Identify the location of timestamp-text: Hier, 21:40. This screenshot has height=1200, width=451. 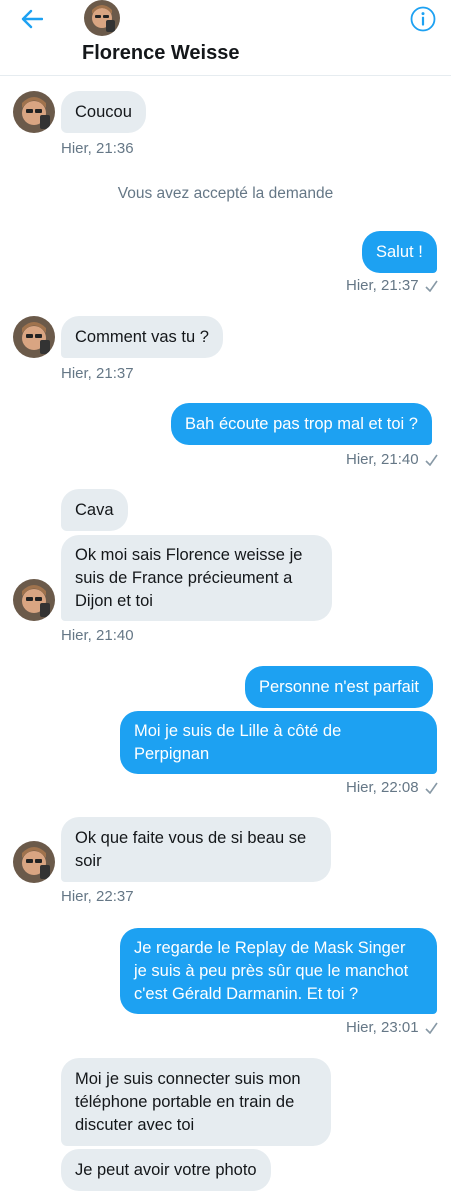
(382, 459).